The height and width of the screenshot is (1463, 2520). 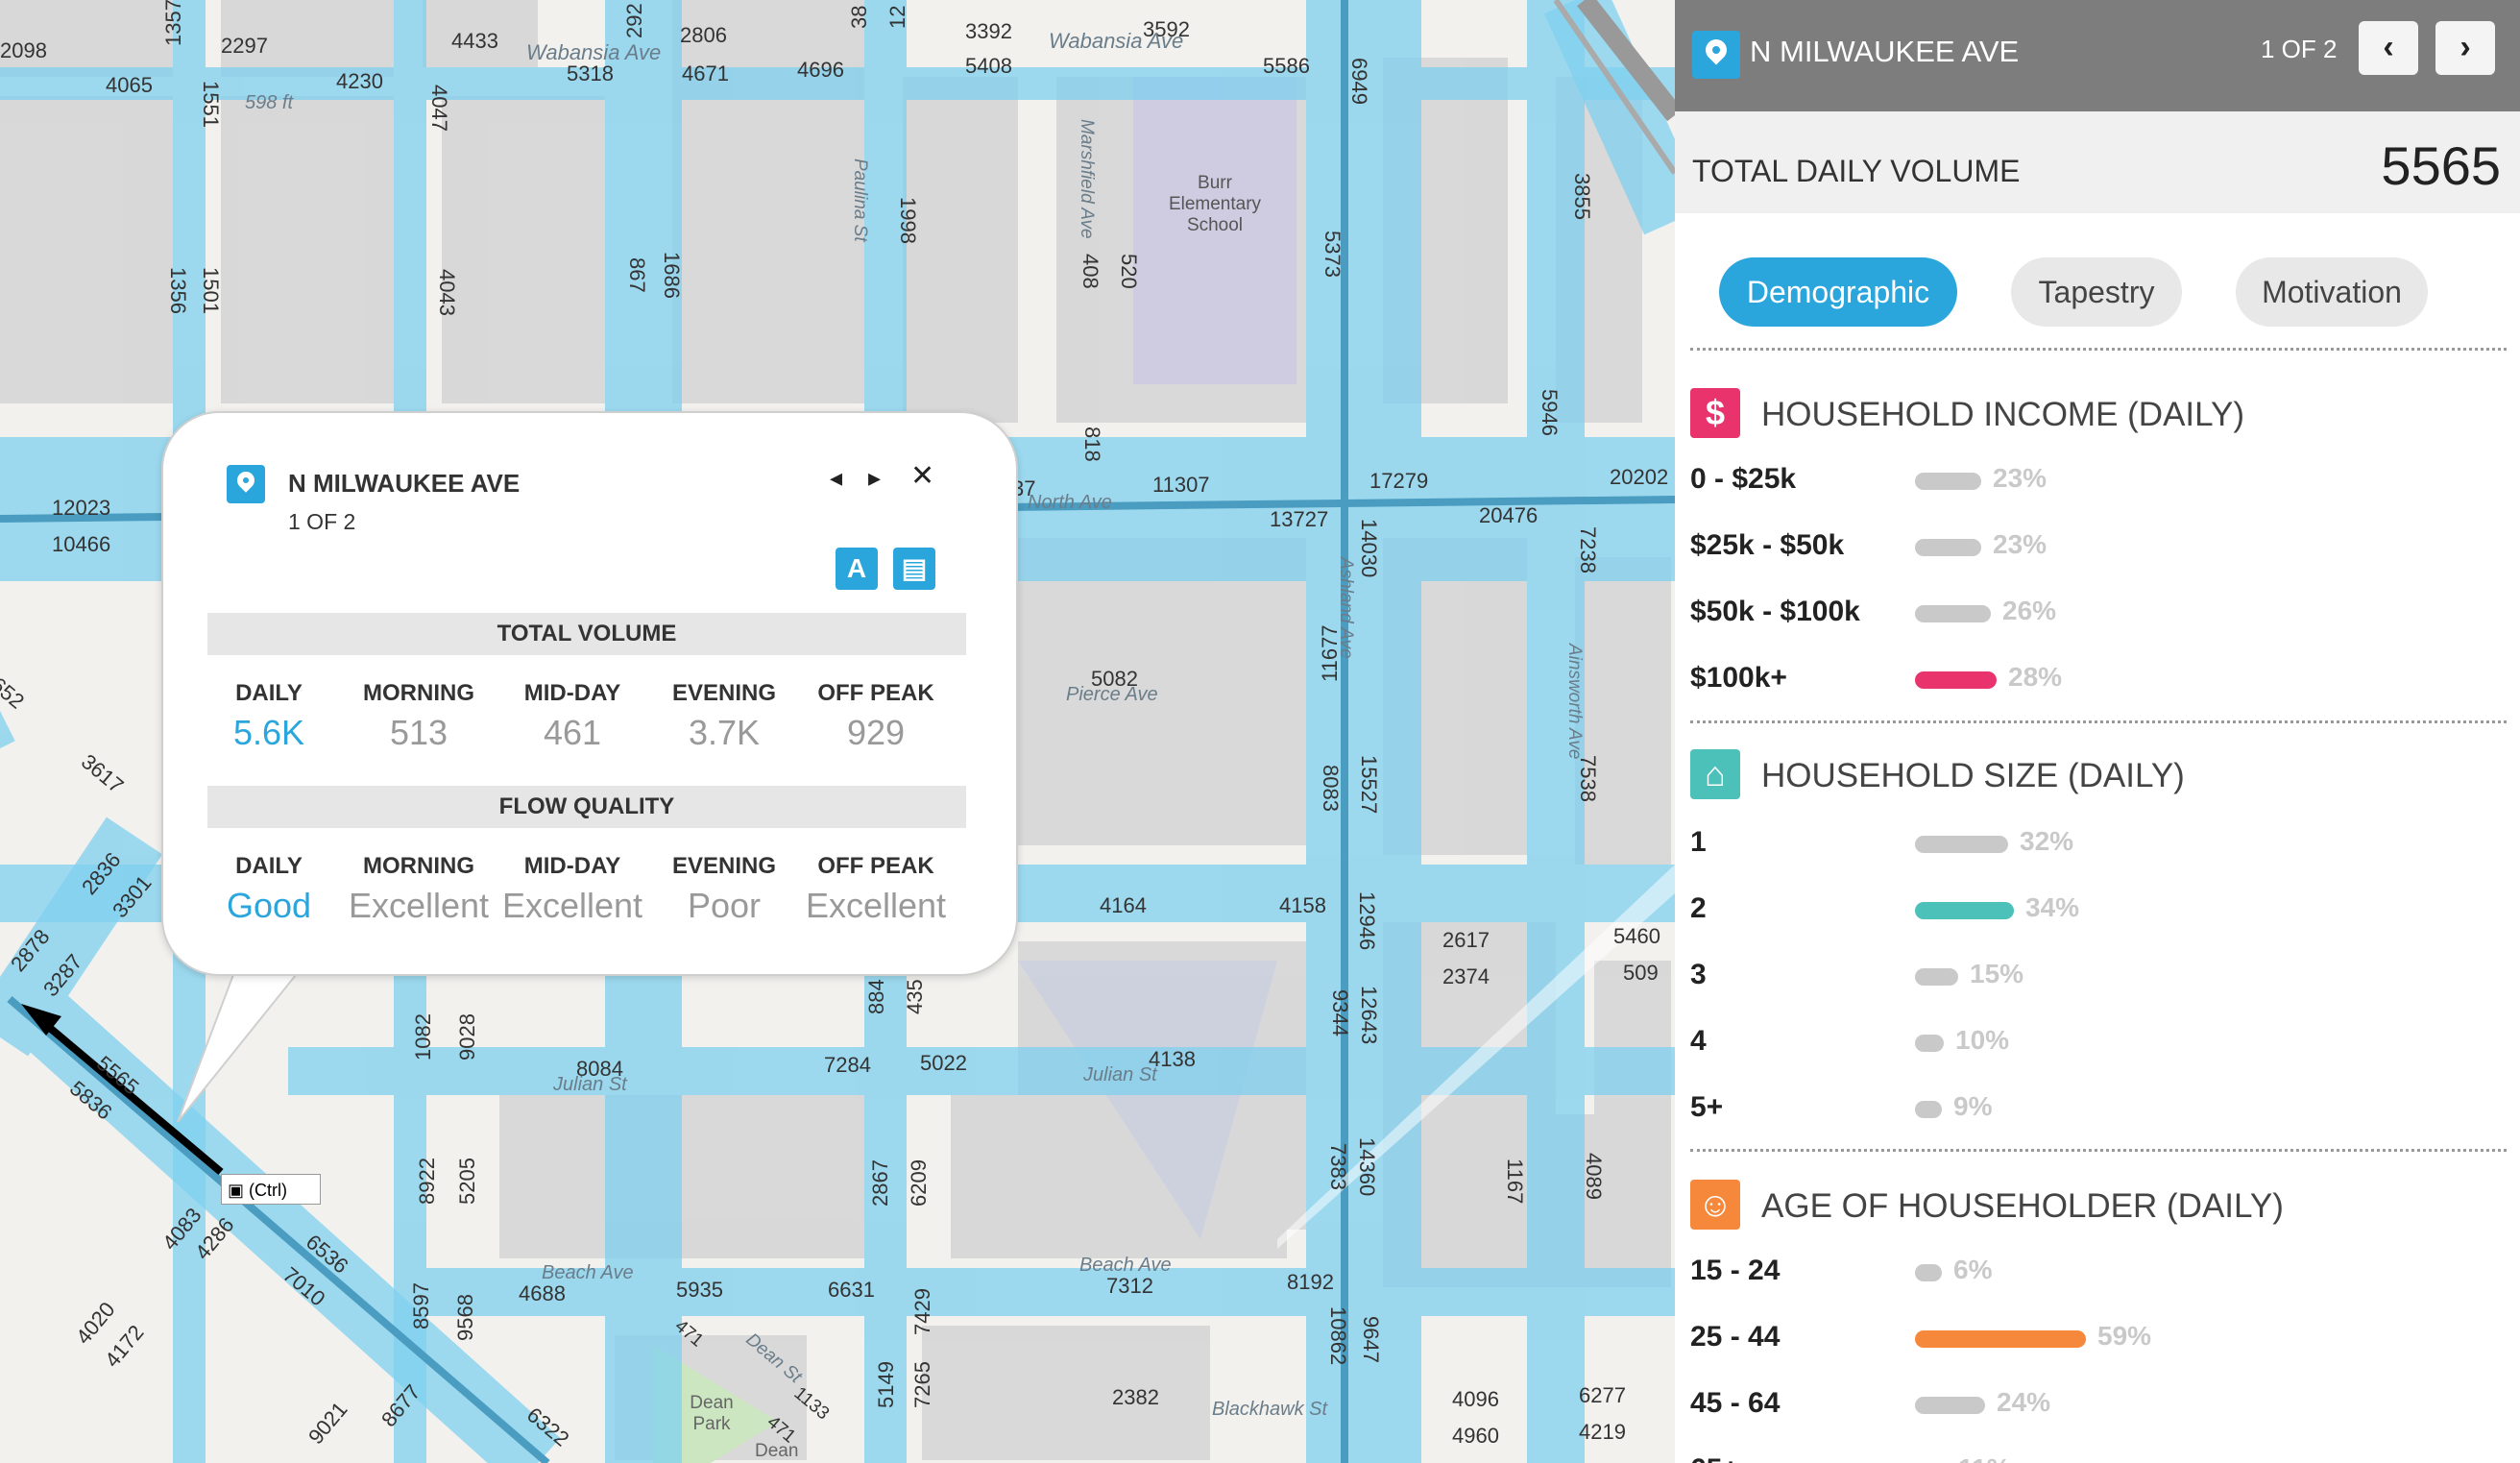 I want to click on stat-label: 4, so click(x=1698, y=1041).